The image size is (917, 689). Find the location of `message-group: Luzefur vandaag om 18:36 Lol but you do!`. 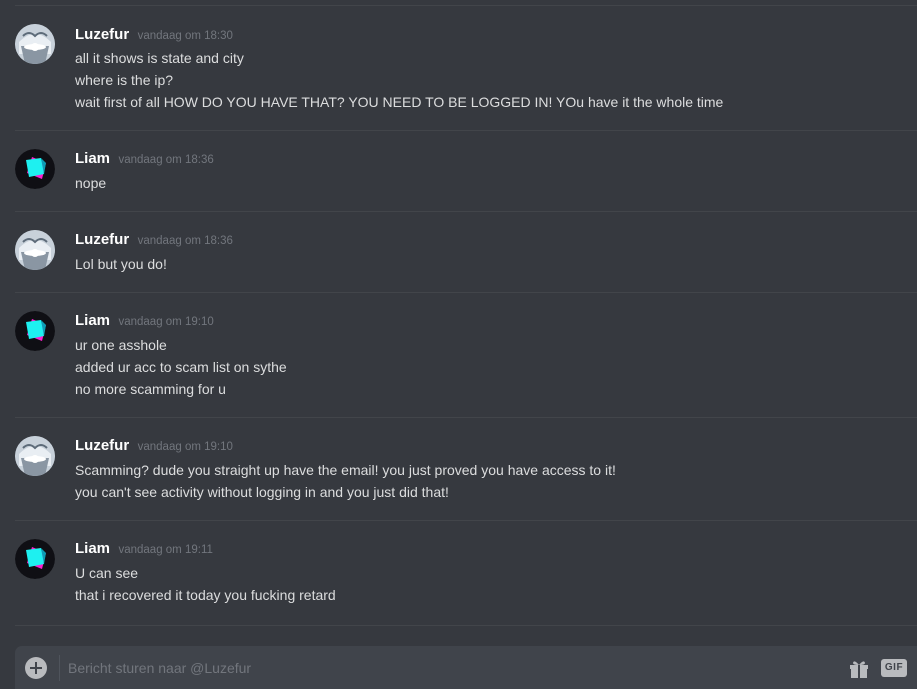

message-group: Luzefur vandaag om 18:36 Lol but you do! is located at coordinates (466, 252).